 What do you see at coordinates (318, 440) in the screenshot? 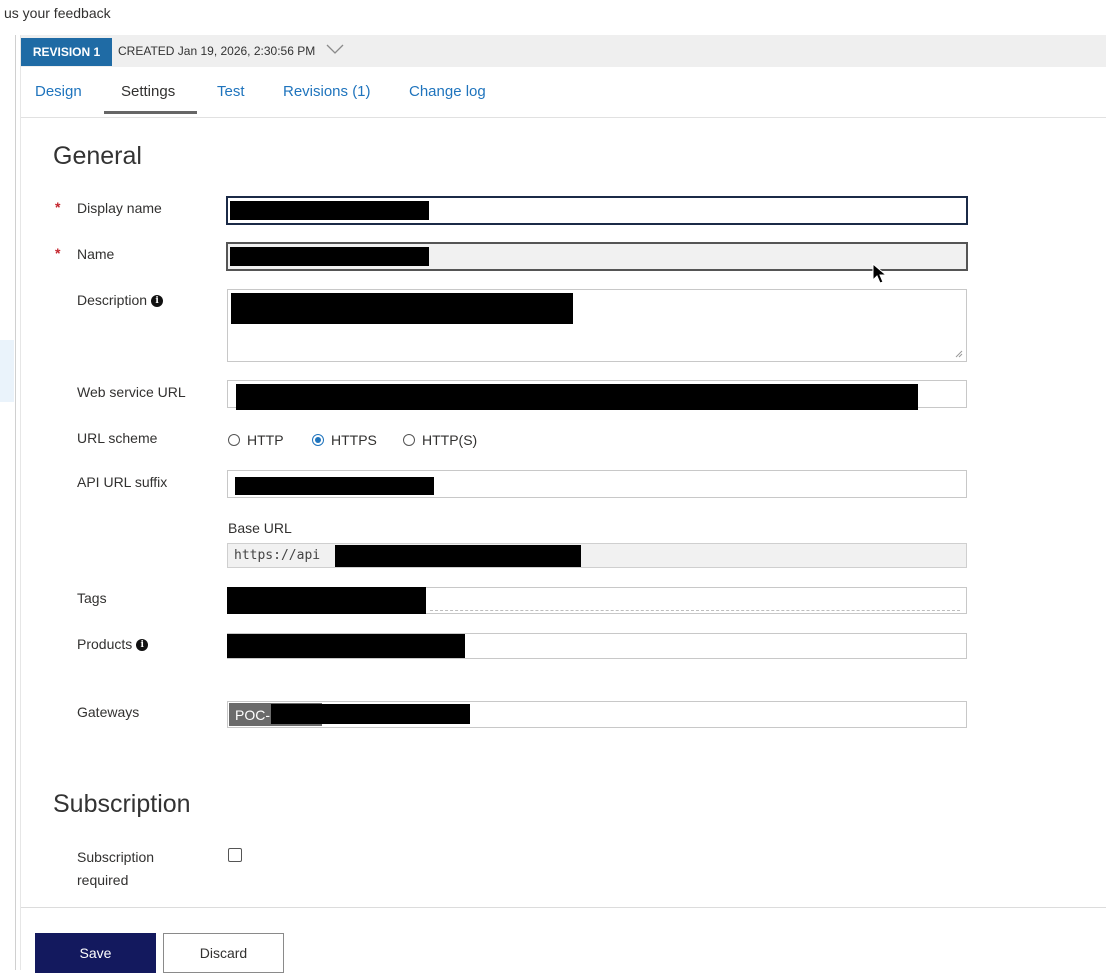
I see `radio-selected-icon` at bounding box center [318, 440].